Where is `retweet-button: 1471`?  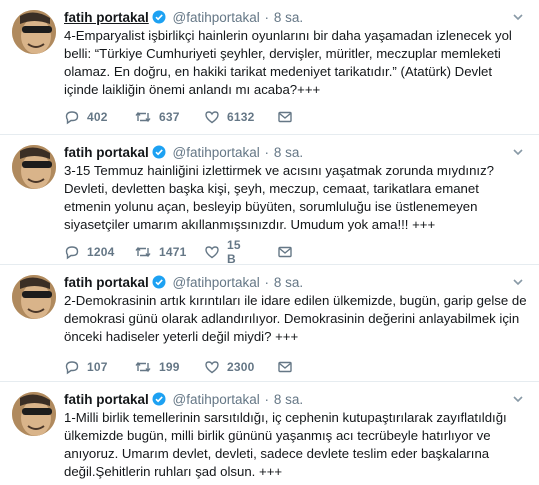
retweet-button: 1471 is located at coordinates (160, 252).